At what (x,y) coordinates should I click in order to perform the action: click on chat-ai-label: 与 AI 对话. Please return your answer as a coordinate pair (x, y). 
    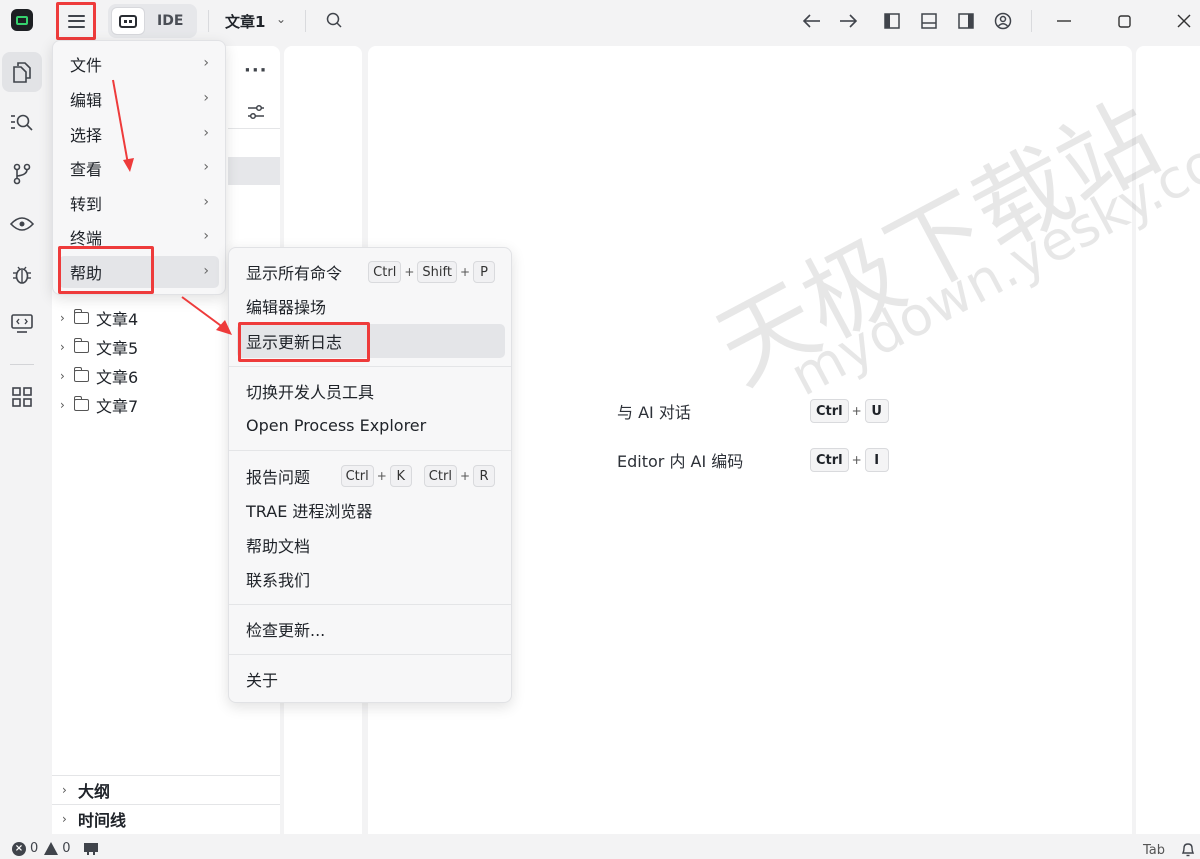
    Looking at the image, I should click on (654, 412).